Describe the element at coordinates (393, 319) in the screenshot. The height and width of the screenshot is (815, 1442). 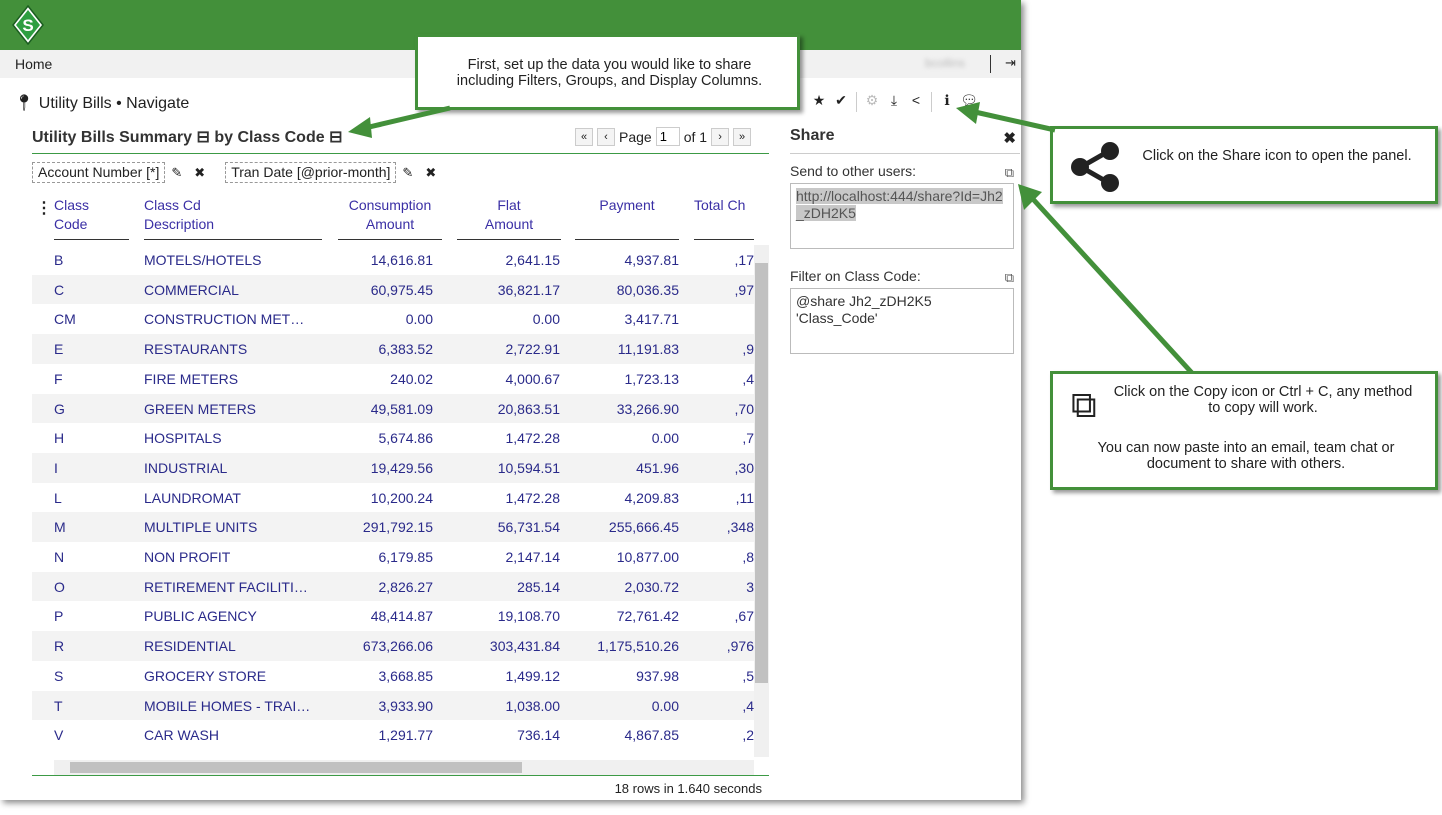
I see `table-row: CM CONSTRUCTION MET… 0.00 0.00 3,417.71` at that location.